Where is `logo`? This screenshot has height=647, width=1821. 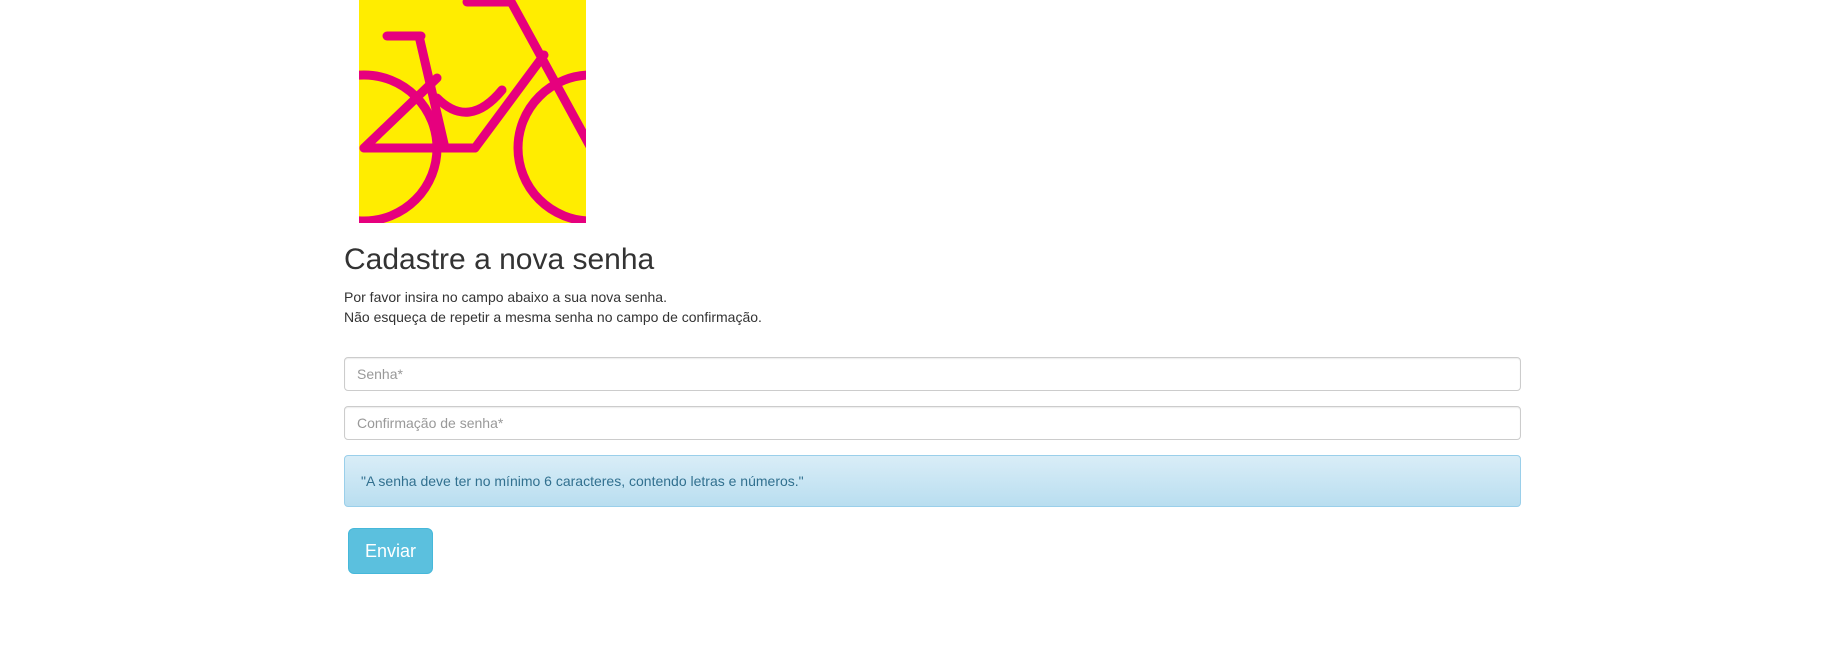
logo is located at coordinates (472, 111).